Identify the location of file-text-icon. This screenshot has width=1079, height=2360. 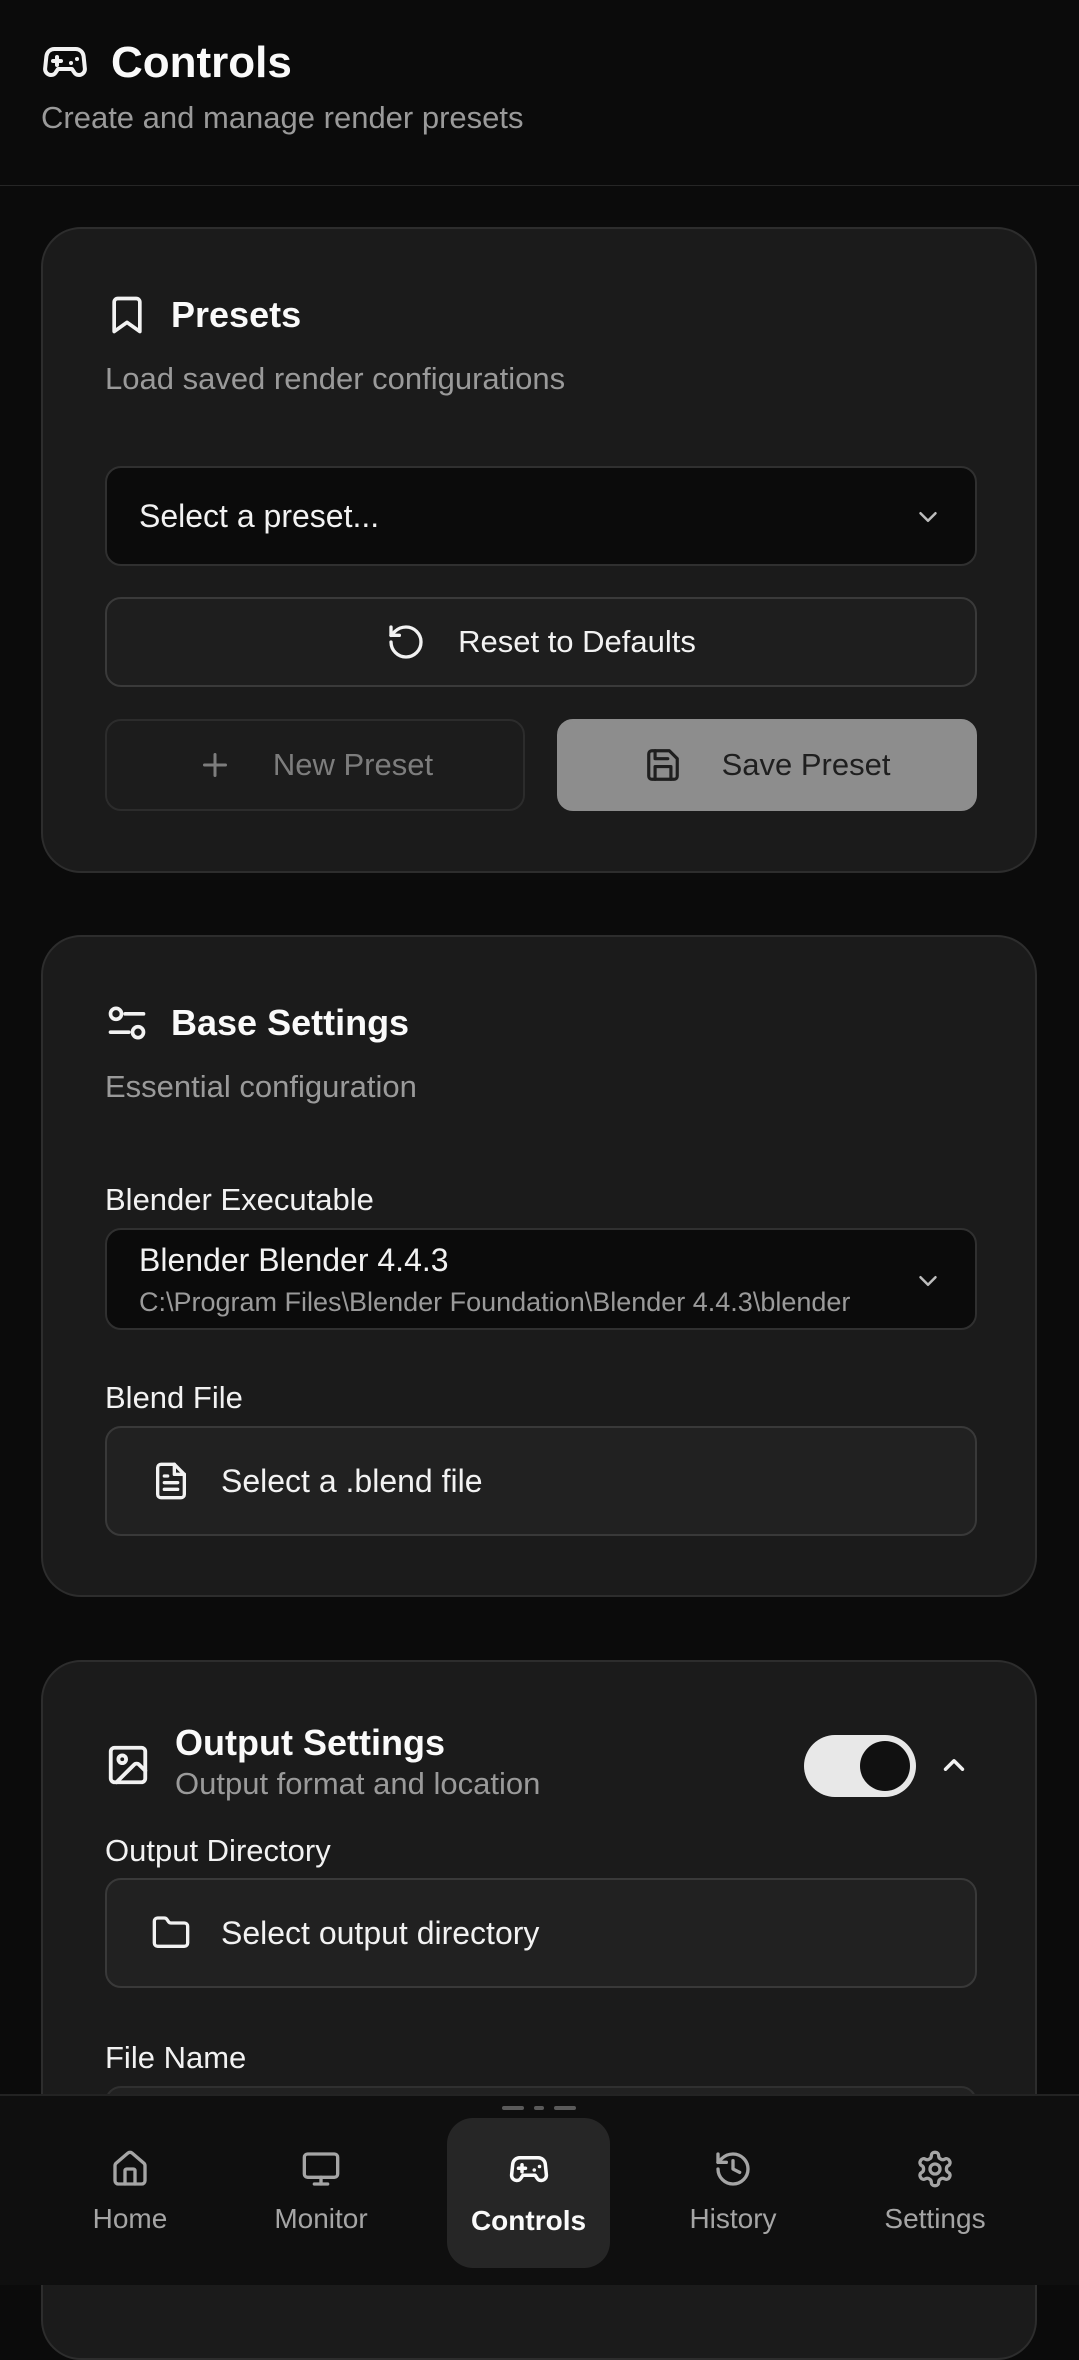
(171, 1481).